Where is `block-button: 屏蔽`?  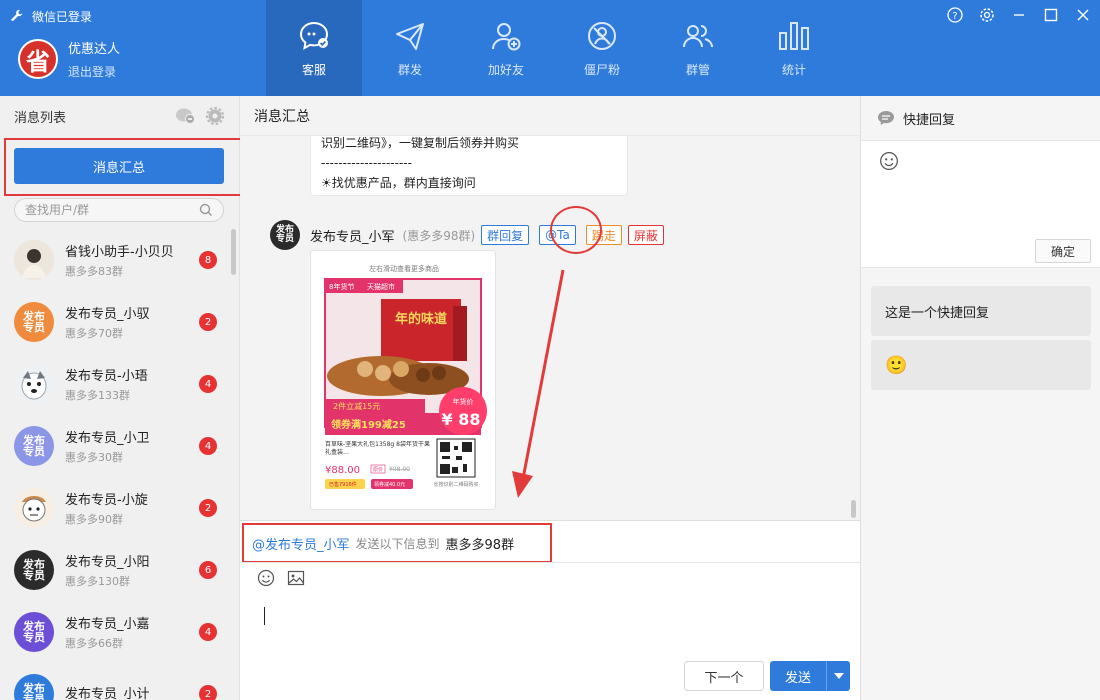
block-button: 屏蔽 is located at coordinates (645, 235).